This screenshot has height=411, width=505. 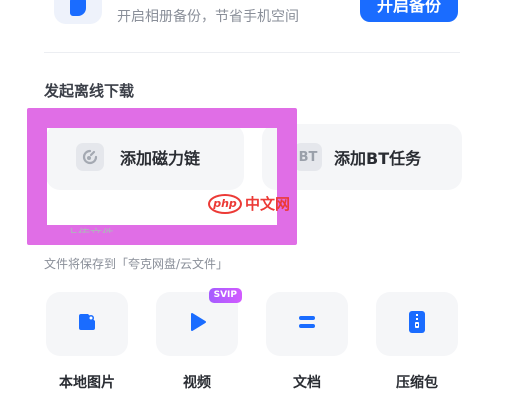 What do you see at coordinates (197, 383) in the screenshot?
I see `video-label: 视频` at bounding box center [197, 383].